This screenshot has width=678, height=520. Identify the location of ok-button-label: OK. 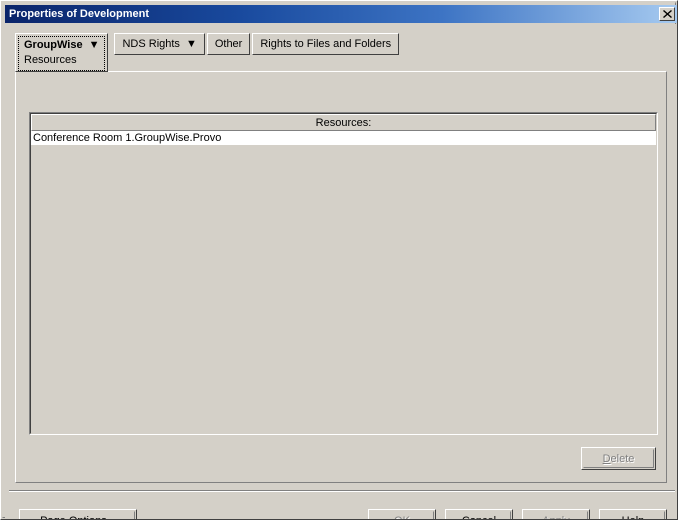
(402, 515).